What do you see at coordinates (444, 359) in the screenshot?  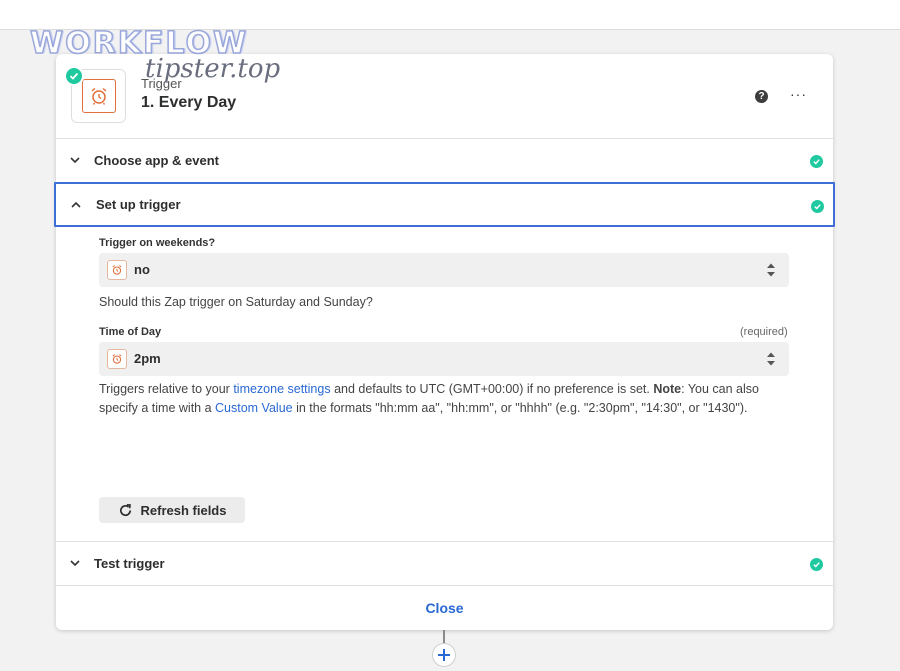 I see `time-of-day-select: 2pm` at bounding box center [444, 359].